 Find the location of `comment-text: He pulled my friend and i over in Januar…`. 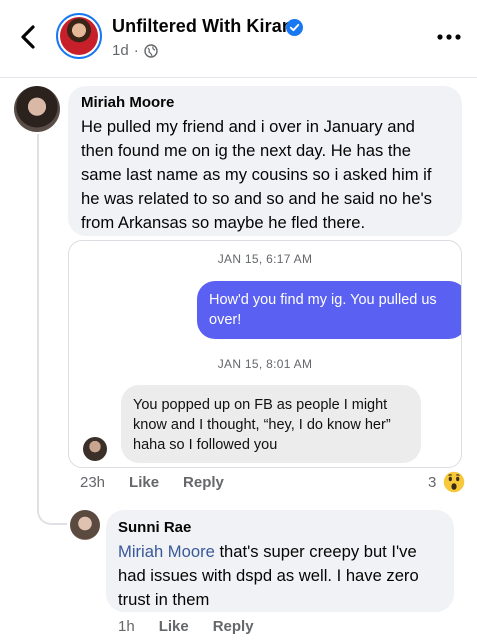

comment-text: He pulled my friend and i over in Januar… is located at coordinates (256, 174).